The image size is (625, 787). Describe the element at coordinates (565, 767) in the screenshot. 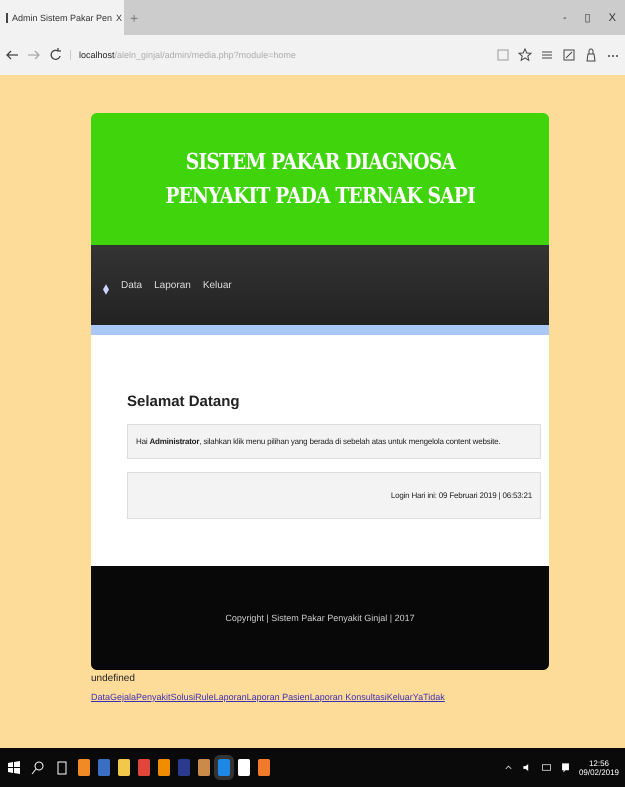

I see `notification-icon` at that location.